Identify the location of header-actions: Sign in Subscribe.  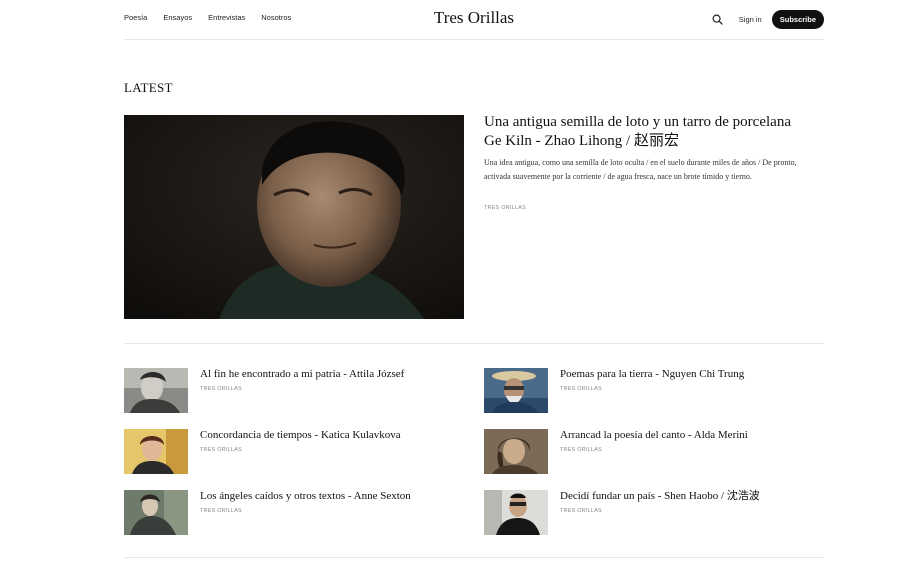
(767, 19).